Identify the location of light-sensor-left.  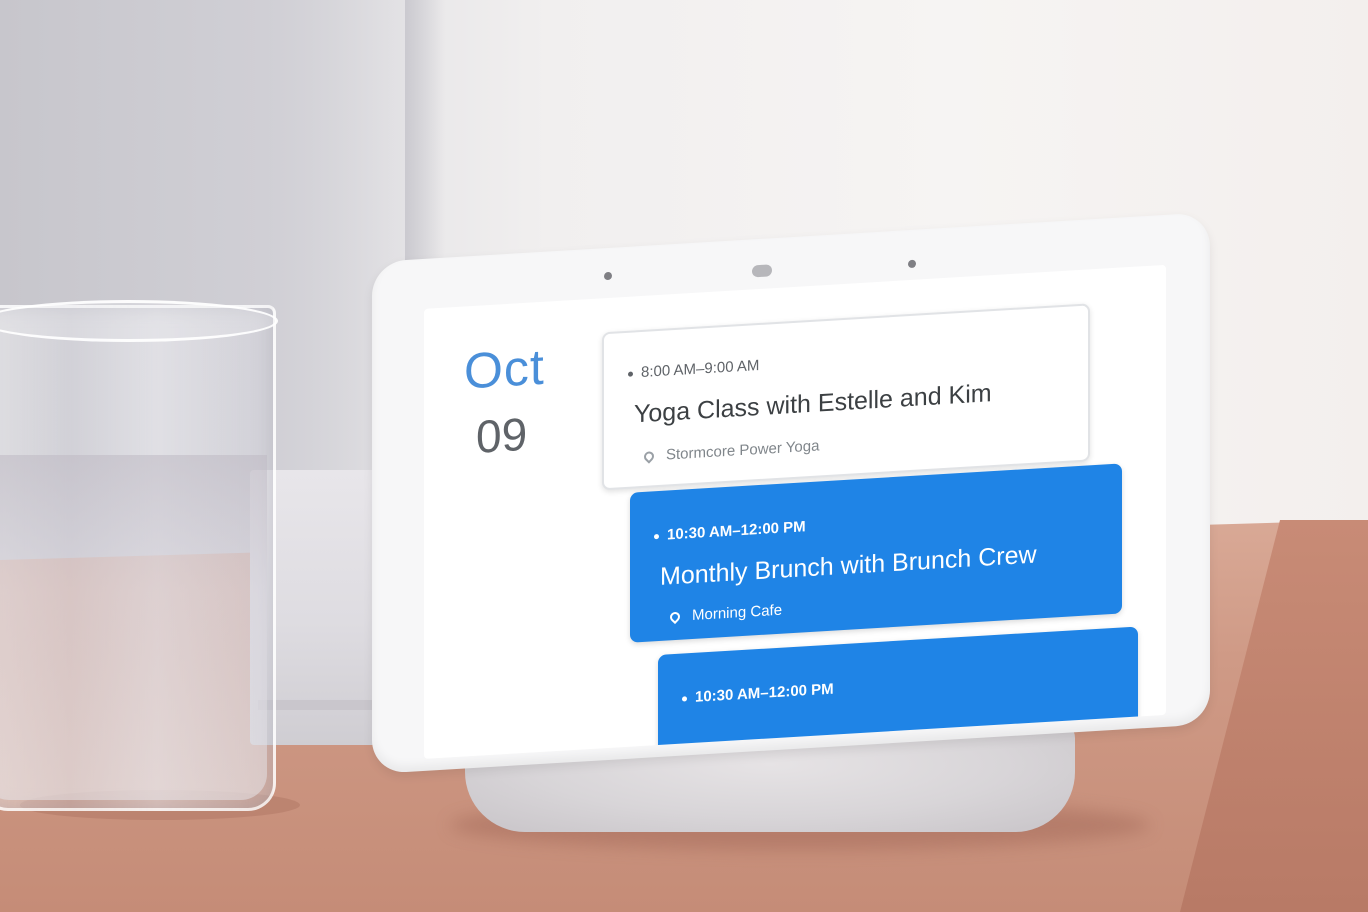
(608, 276).